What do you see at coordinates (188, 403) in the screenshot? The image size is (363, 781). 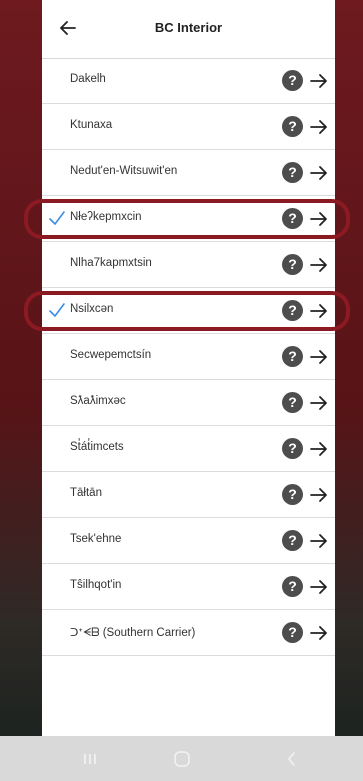 I see `language-row: Sƛaƛimxəc?` at bounding box center [188, 403].